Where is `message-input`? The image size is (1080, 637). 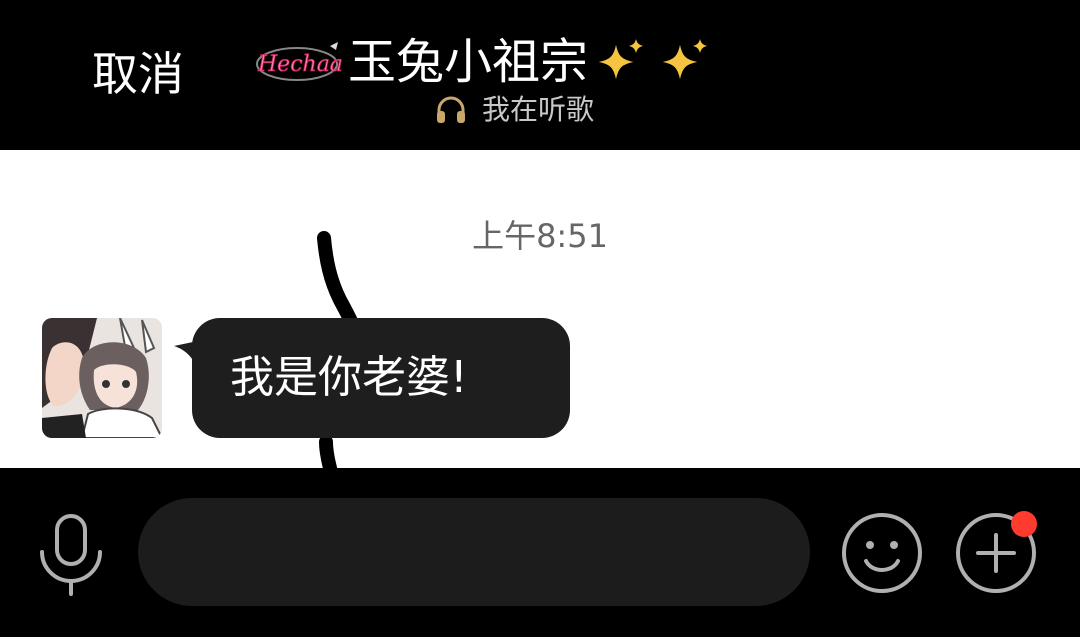 message-input is located at coordinates (474, 552).